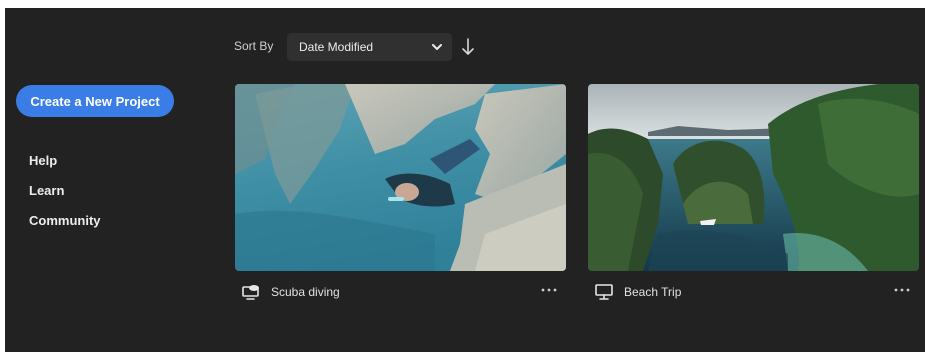 The width and height of the screenshot is (925, 352). I want to click on cloud-sync-desktop-icon, so click(250, 292).